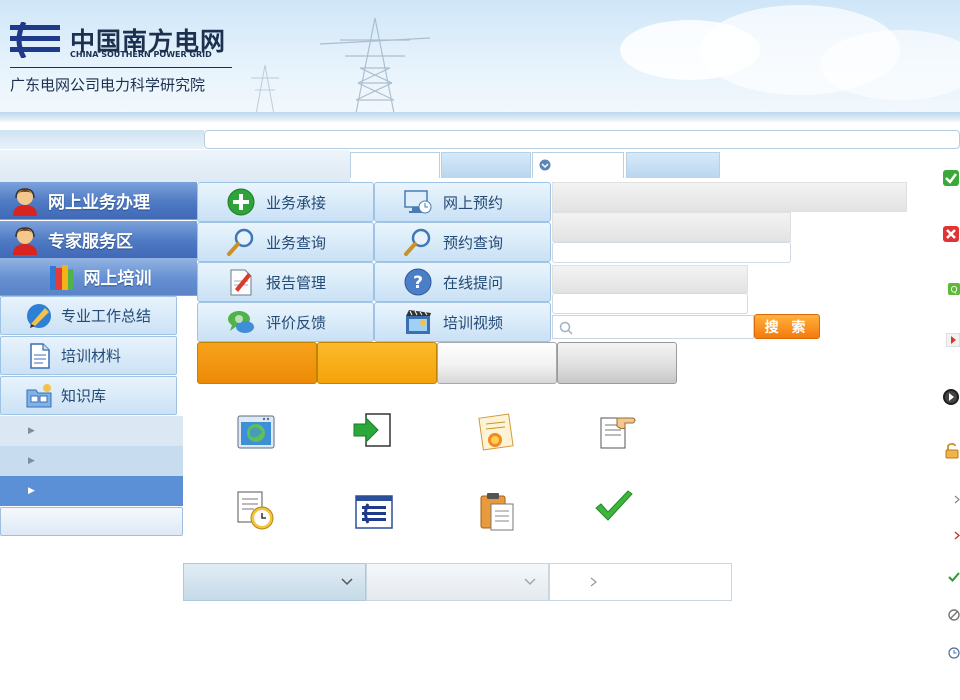 This screenshot has height=700, width=960. What do you see at coordinates (241, 202) in the screenshot?
I see `add-icon` at bounding box center [241, 202].